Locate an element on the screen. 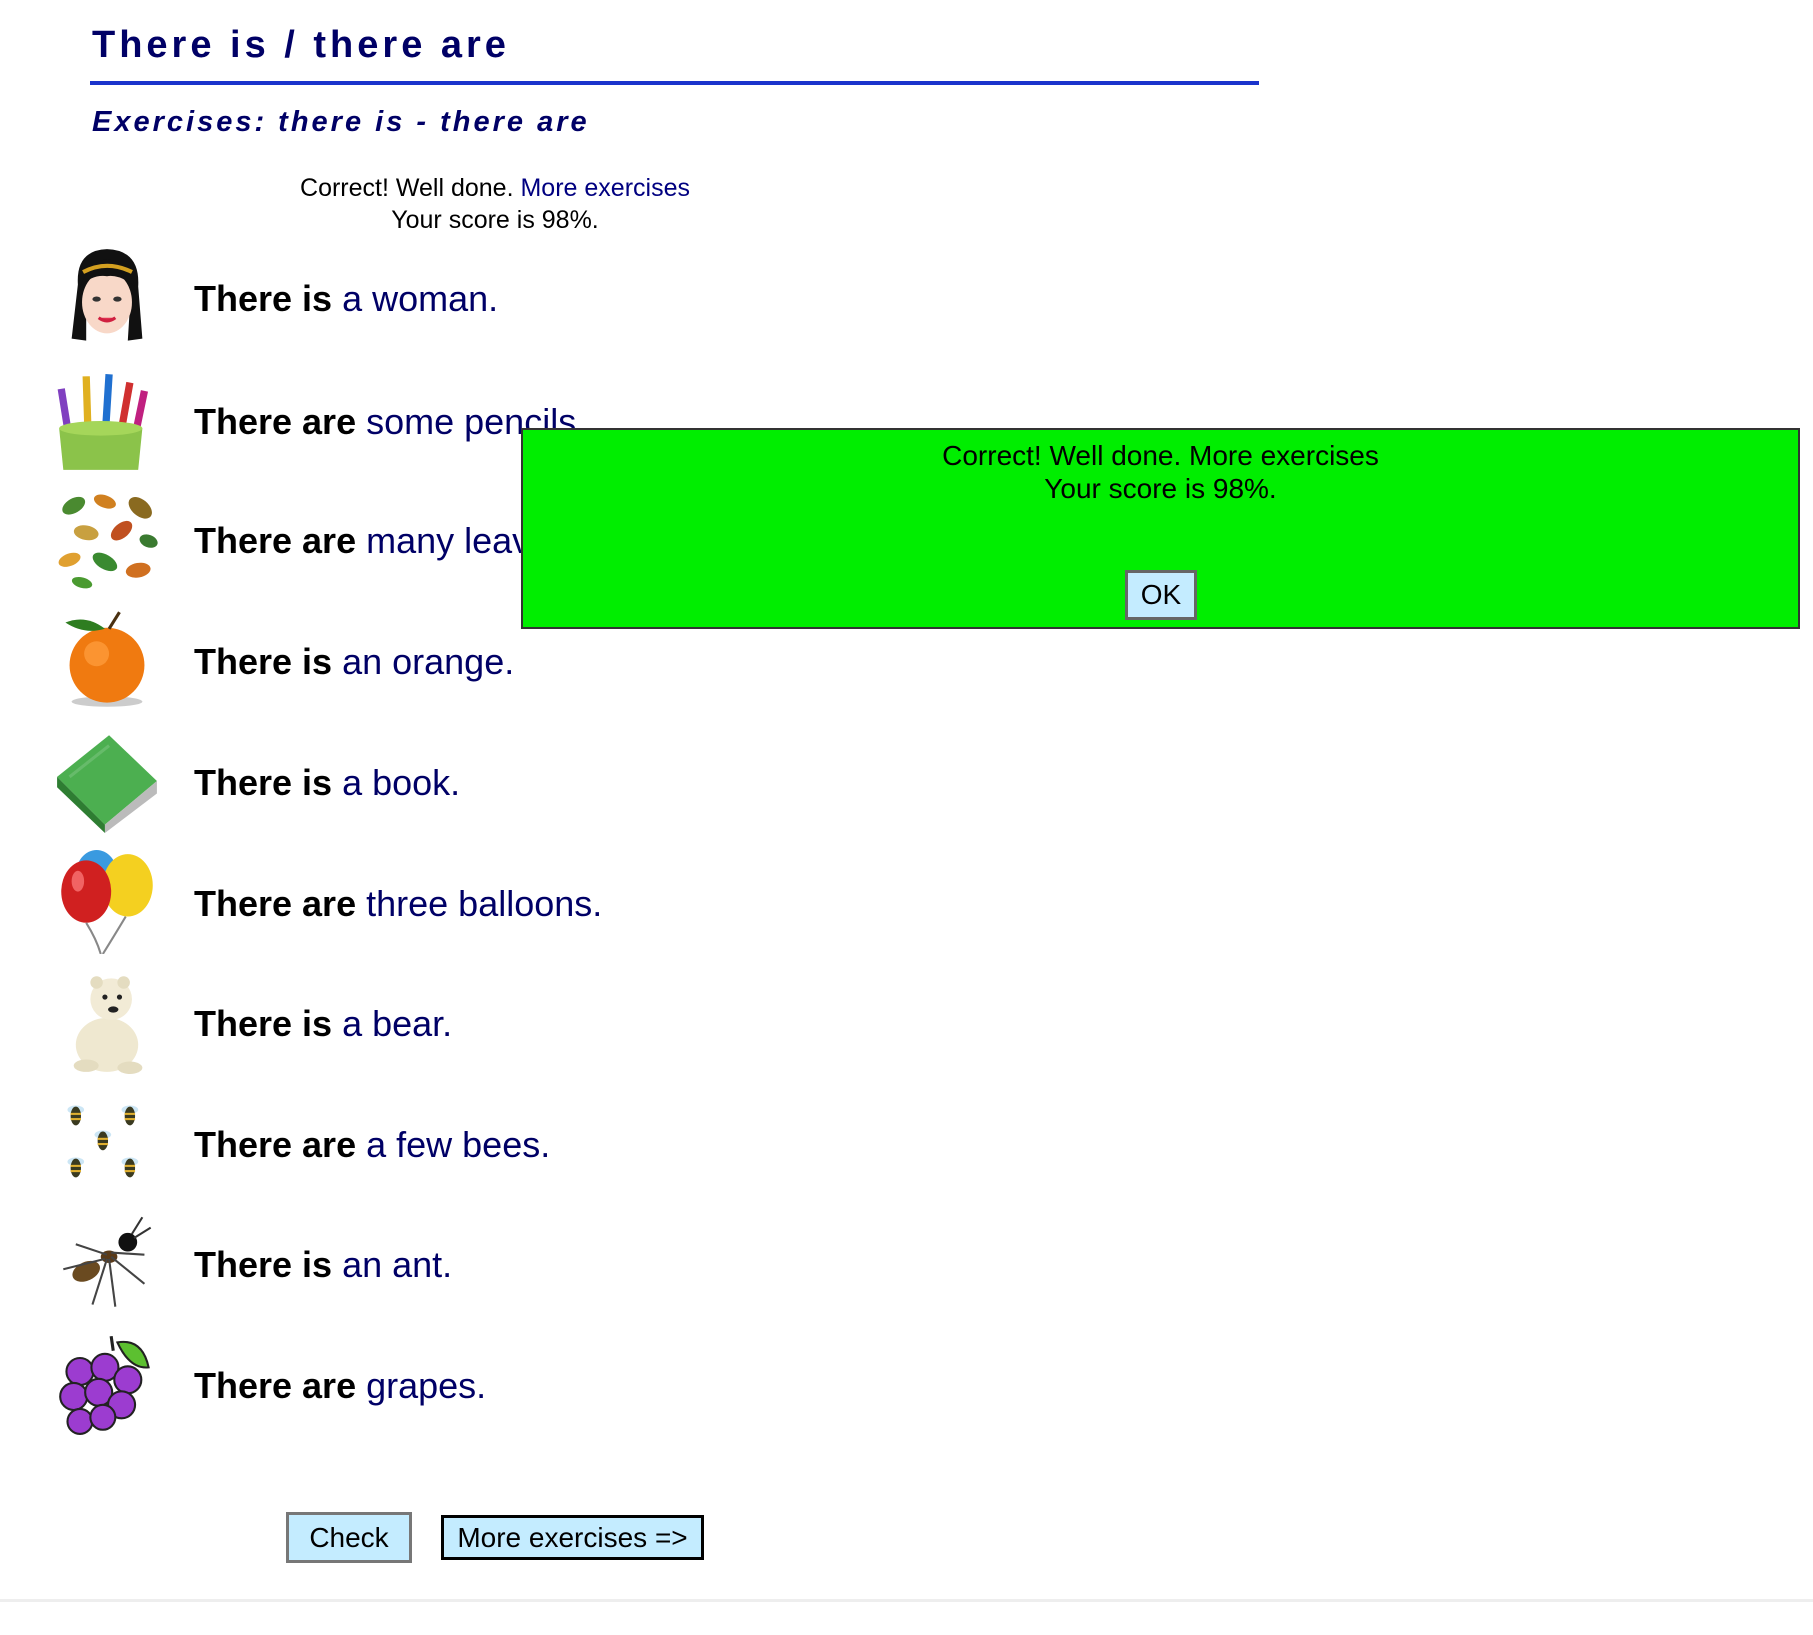 The width and height of the screenshot is (1813, 1635). orange-icon is located at coordinates (107, 660).